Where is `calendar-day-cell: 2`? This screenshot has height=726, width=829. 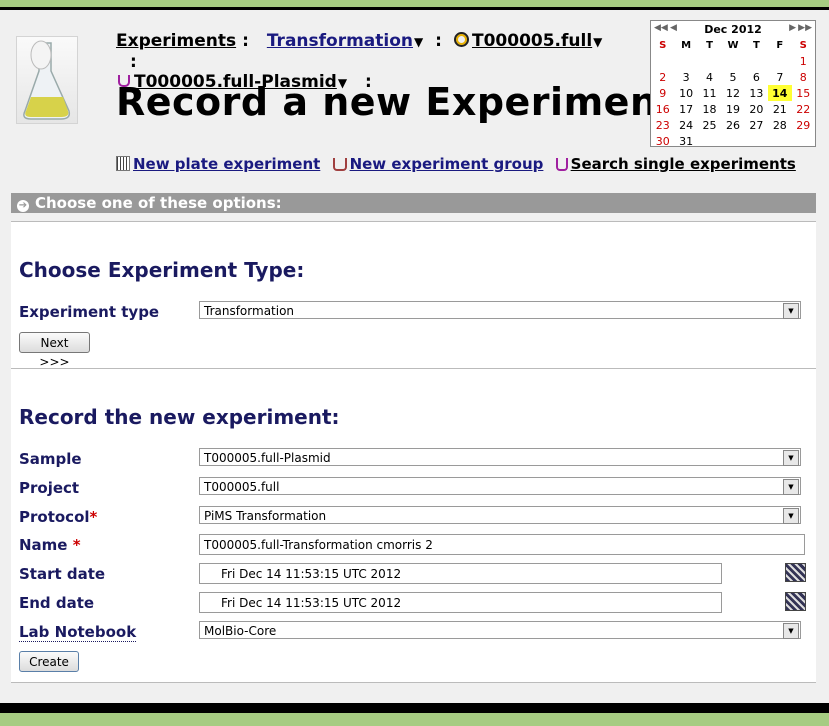
calendar-day-cell: 2 is located at coordinates (662, 77).